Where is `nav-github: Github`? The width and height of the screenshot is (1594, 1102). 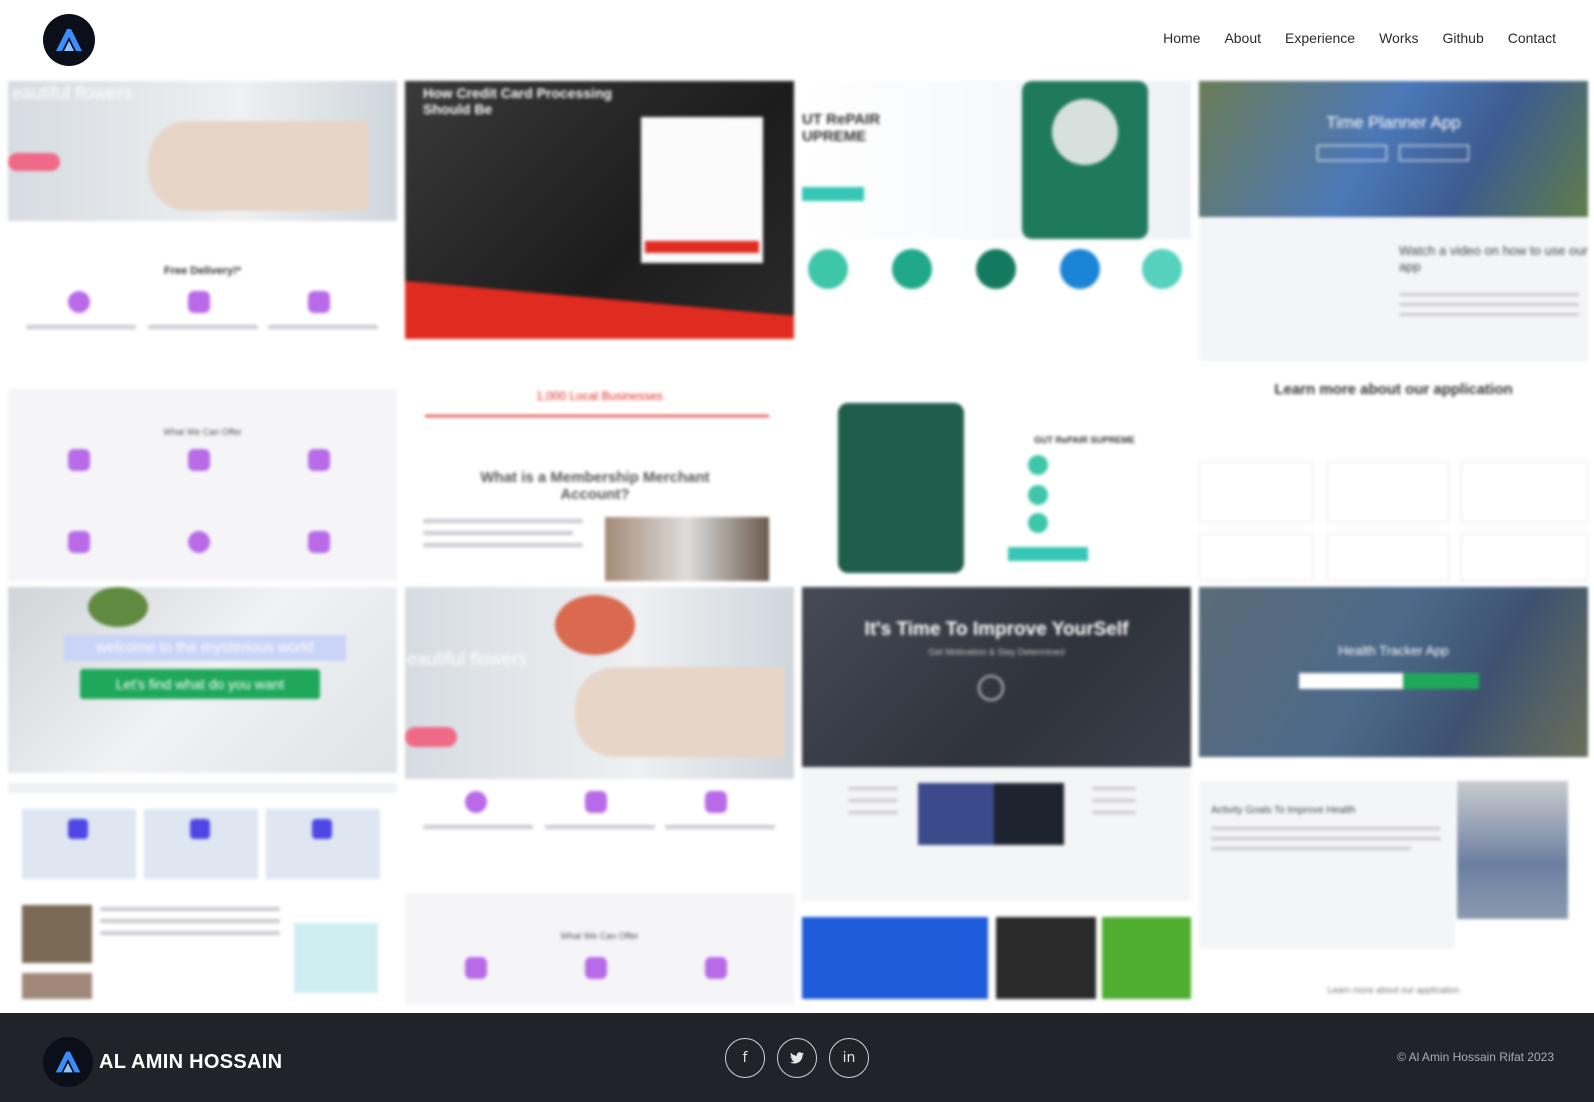
nav-github: Github is located at coordinates (1463, 38).